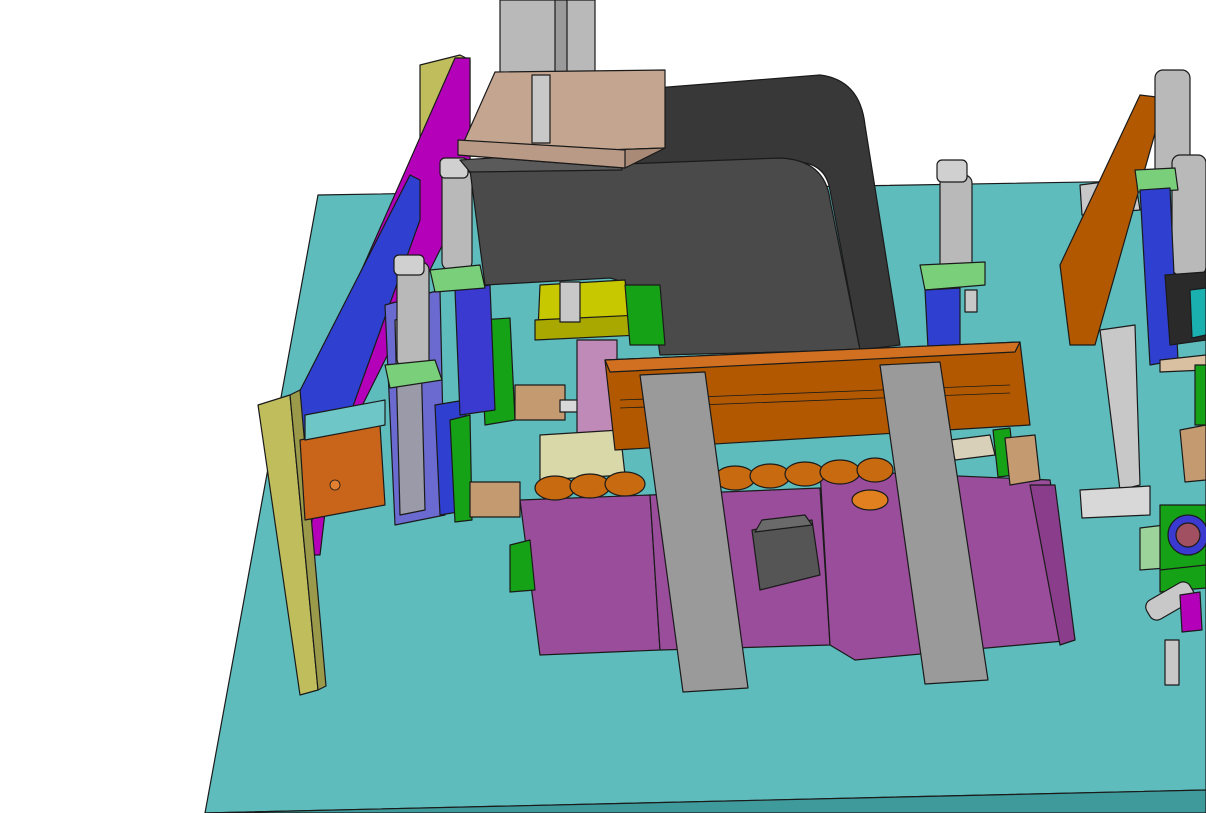 This screenshot has width=1206, height=813. Describe the element at coordinates (561, 84) in the screenshot. I see `top-press-cylinder` at that location.